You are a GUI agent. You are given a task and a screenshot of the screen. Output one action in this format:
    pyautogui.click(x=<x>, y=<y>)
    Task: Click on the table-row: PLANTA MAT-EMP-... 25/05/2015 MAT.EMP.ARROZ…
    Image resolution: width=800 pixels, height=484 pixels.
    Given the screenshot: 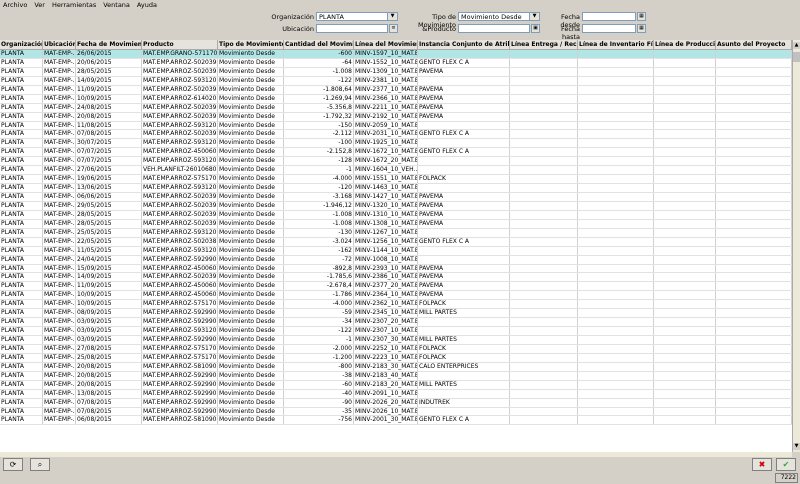 What is the action you would take?
    pyautogui.click(x=396, y=233)
    